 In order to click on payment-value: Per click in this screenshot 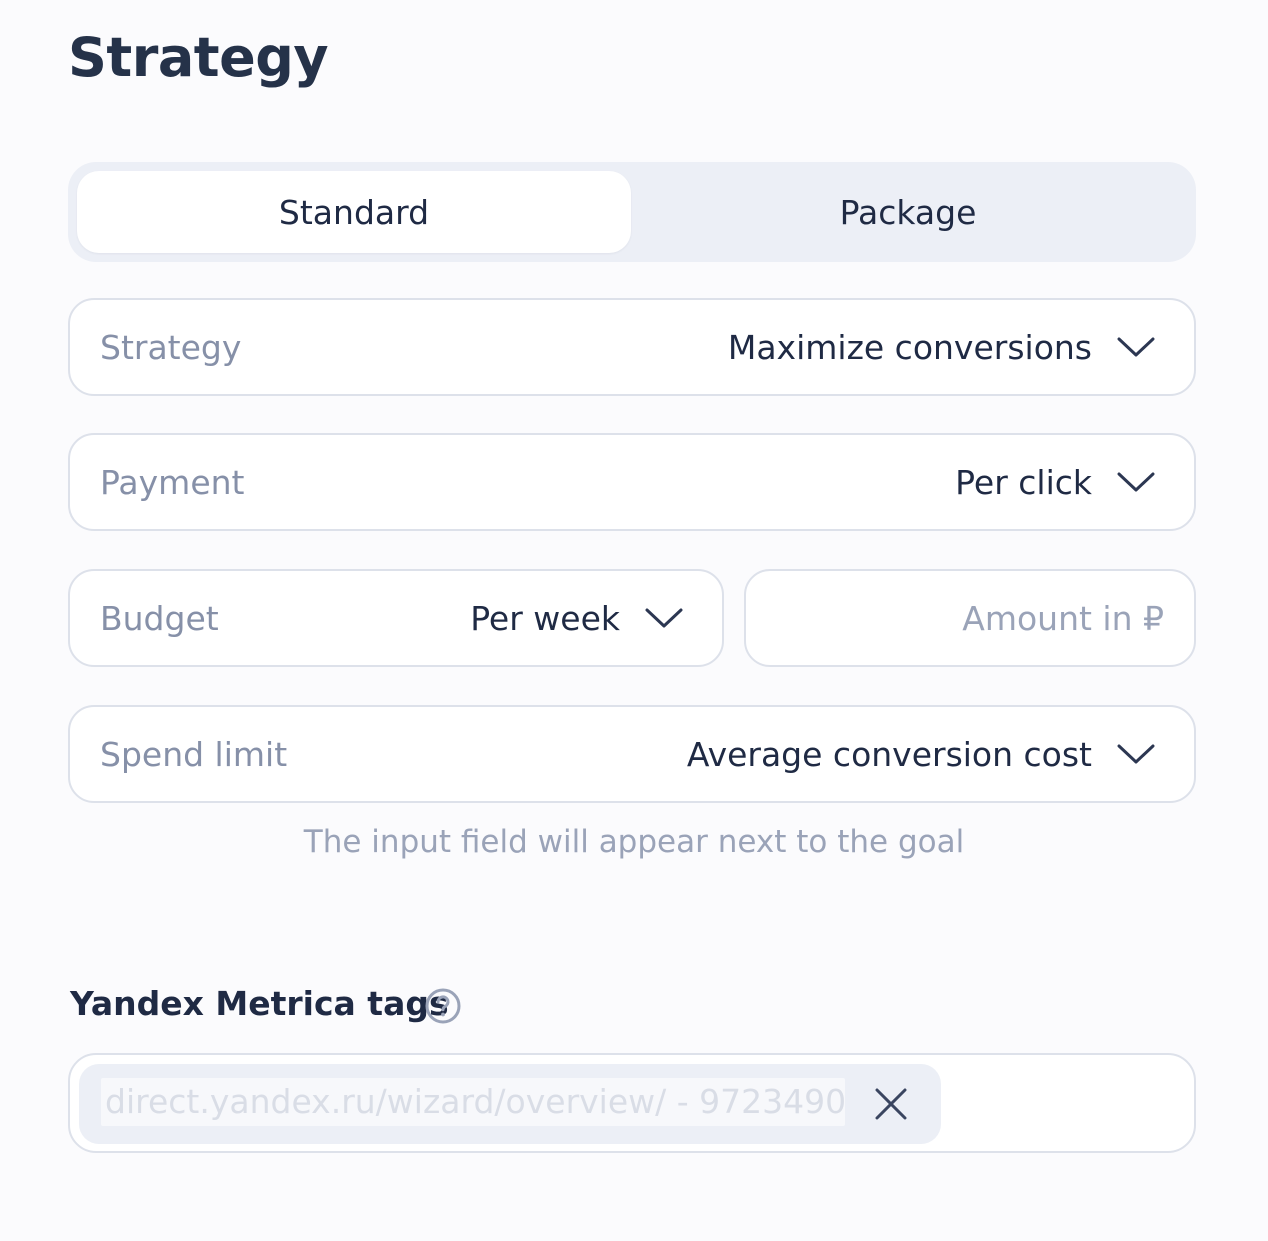, I will do `click(1023, 482)`.